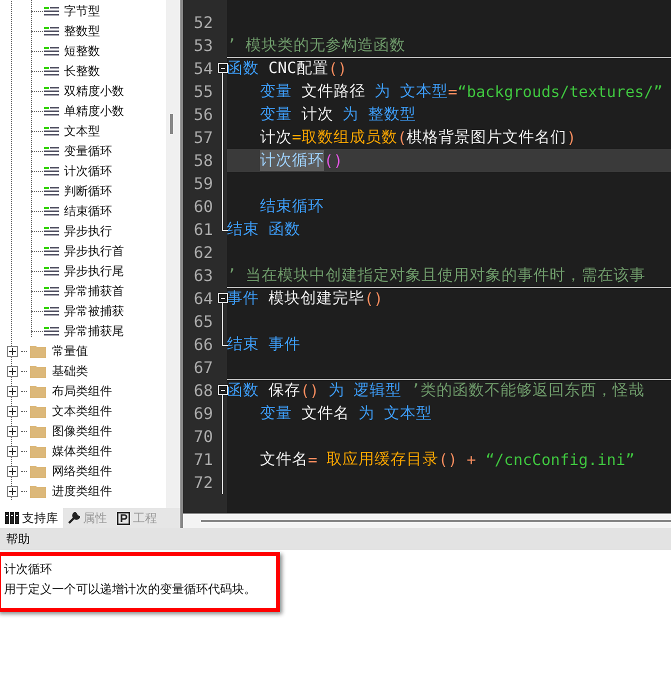  What do you see at coordinates (203, 437) in the screenshot?
I see `line-number: 70` at bounding box center [203, 437].